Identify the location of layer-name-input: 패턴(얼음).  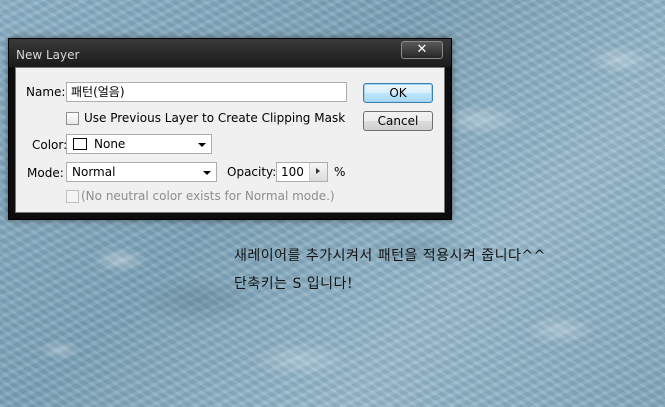
(206, 92).